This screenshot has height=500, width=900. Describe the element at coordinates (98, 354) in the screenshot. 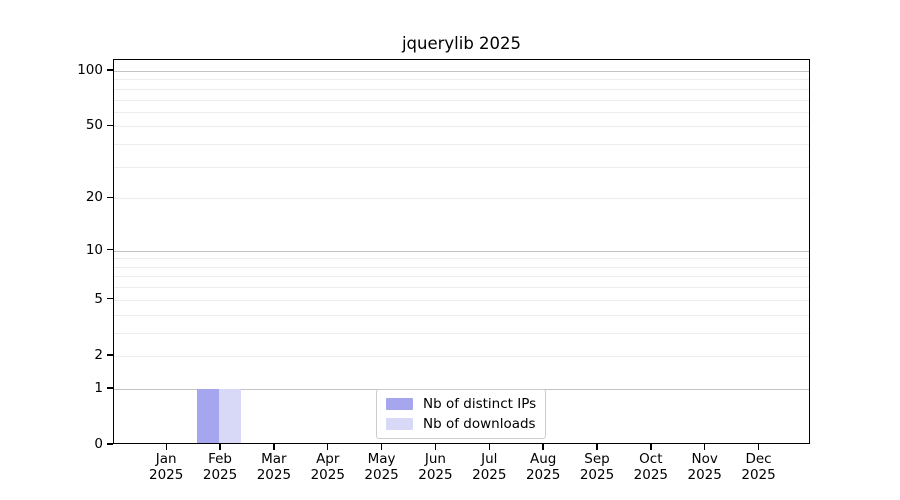

I see `y-tick-label: 2` at that location.